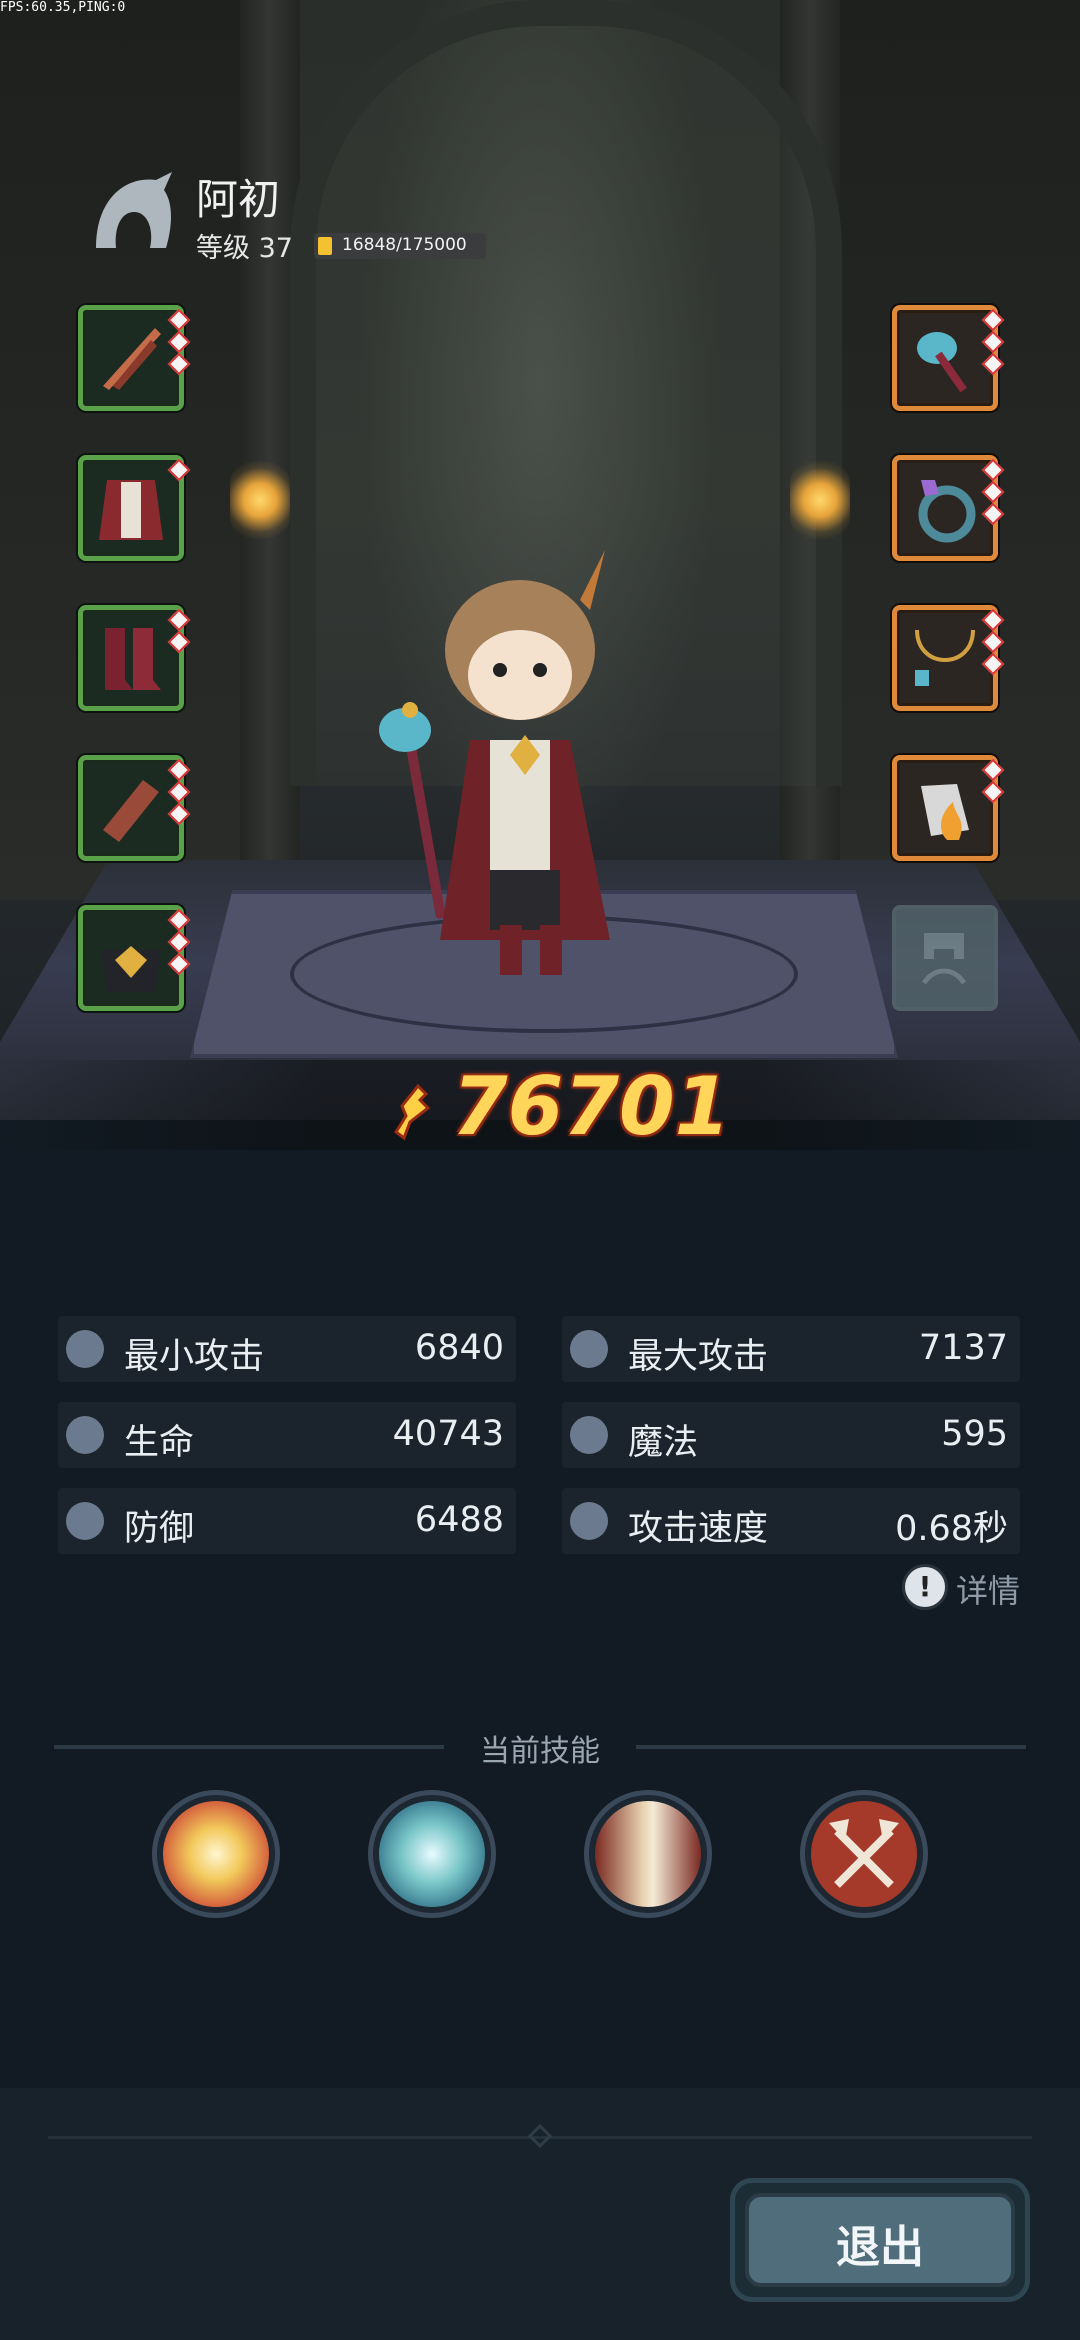 The height and width of the screenshot is (2340, 1080). I want to click on xp-icon, so click(325, 246).